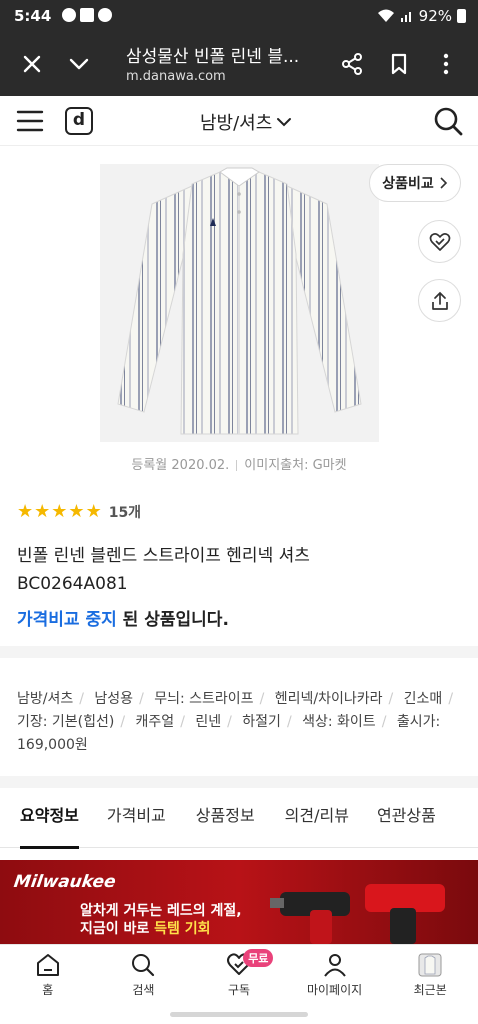 The image size is (478, 1024). I want to click on banner-line2: 지금이 바로 득템 기회, so click(145, 928).